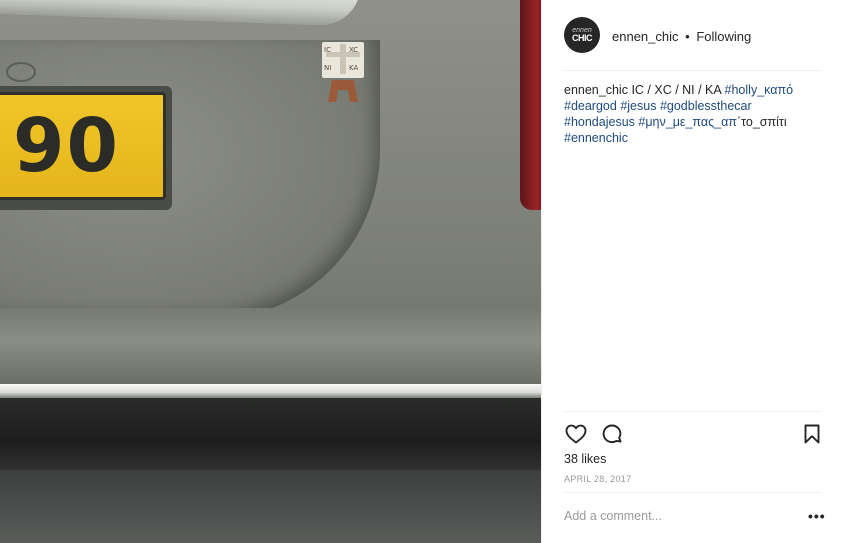  What do you see at coordinates (576, 434) in the screenshot?
I see `heart-icon` at bounding box center [576, 434].